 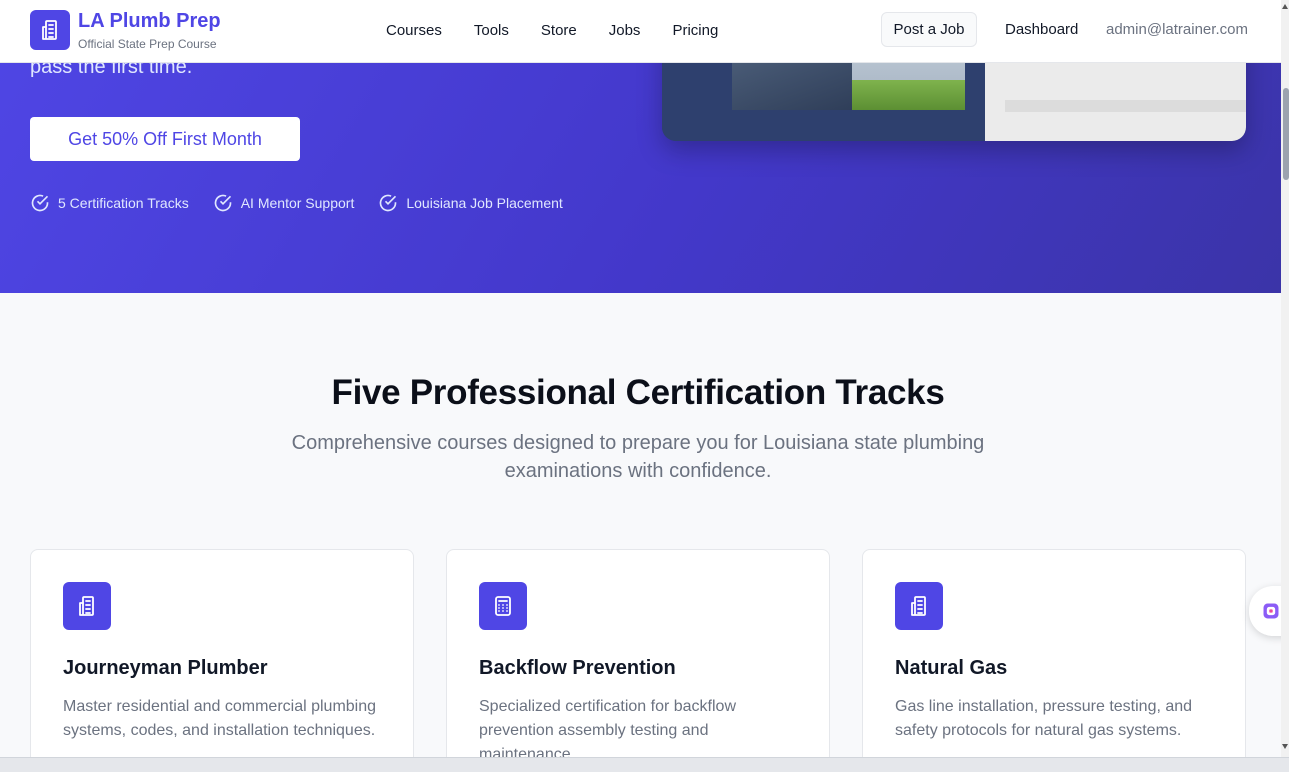 What do you see at coordinates (695, 30) in the screenshot?
I see `nav-pricing: Pricing` at bounding box center [695, 30].